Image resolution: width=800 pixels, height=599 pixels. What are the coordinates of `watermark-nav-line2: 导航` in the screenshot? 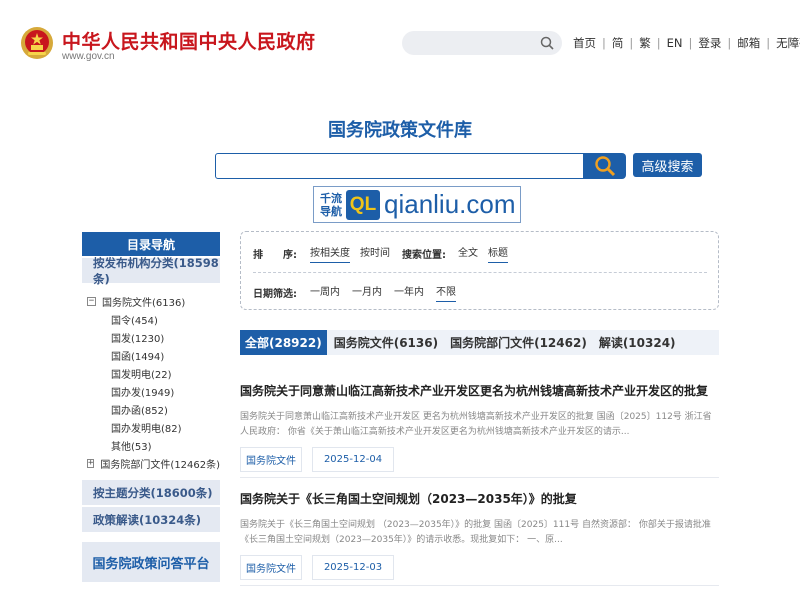 It's located at (331, 211).